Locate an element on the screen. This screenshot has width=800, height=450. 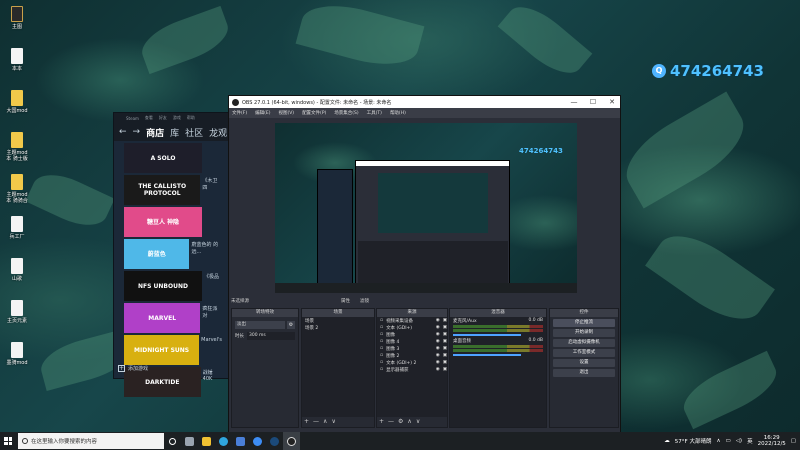
close-button: ✕ is located at coordinates (612, 102).